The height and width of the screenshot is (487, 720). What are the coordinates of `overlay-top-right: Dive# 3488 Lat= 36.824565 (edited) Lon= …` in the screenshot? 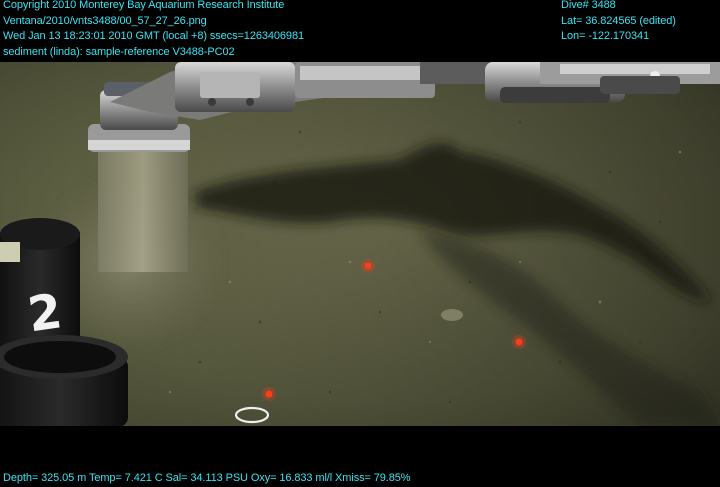 It's located at (618, 22).